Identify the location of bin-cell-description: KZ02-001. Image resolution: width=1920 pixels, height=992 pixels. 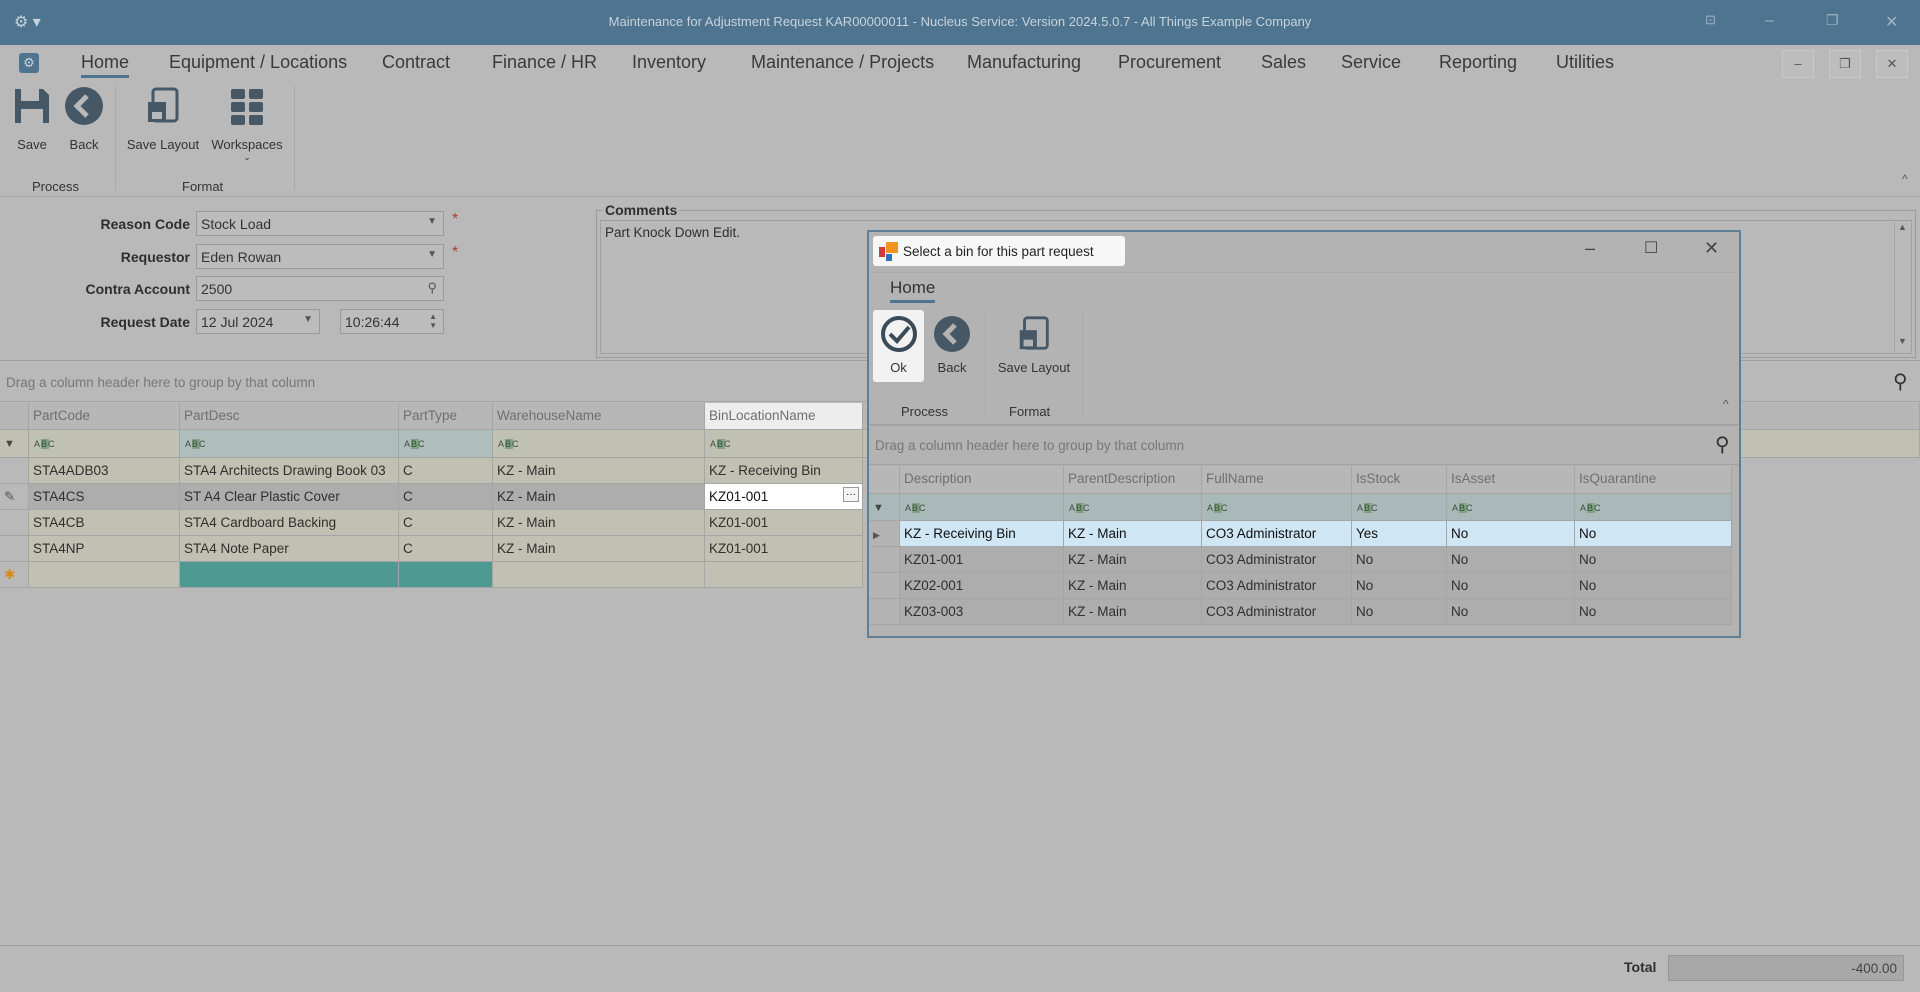
(982, 586).